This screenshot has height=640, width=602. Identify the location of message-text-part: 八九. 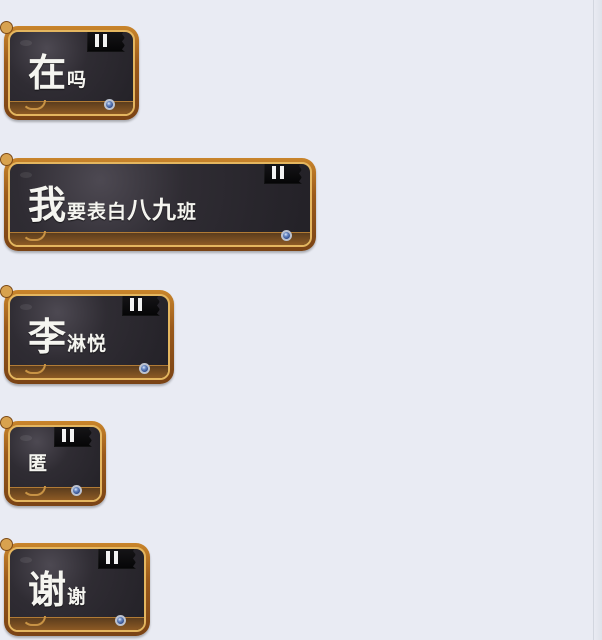
(152, 209).